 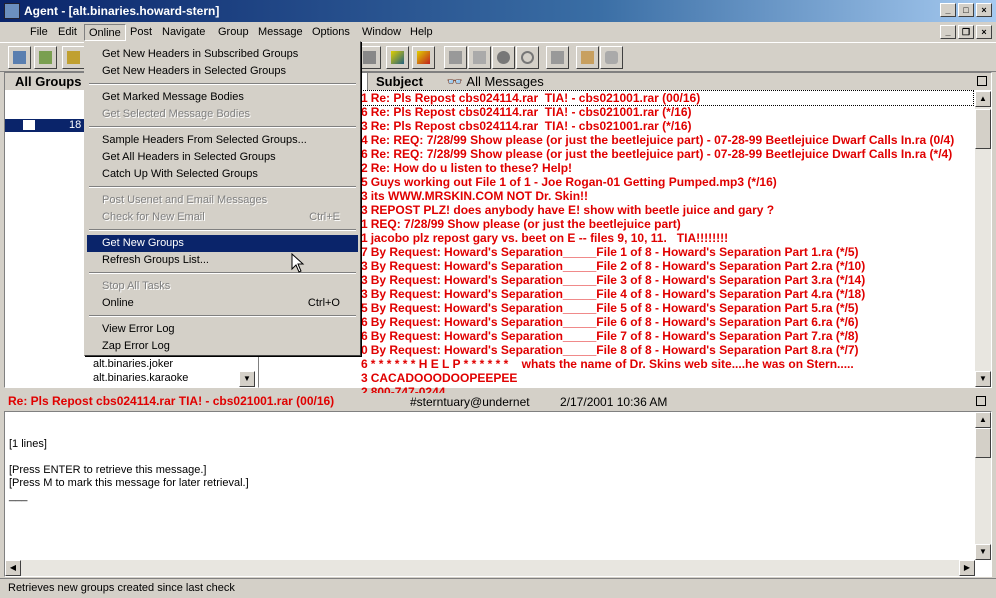 I want to click on menu-message: Message, so click(x=280, y=32).